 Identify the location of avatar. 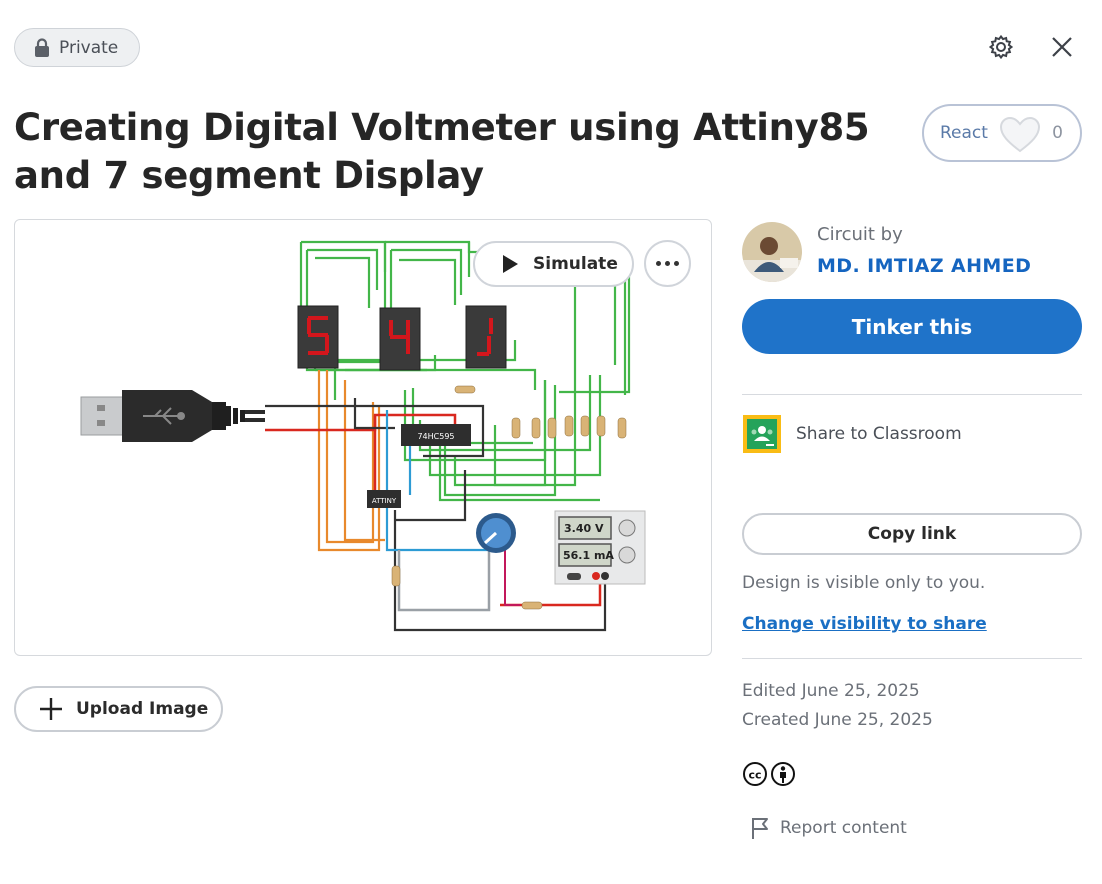
(772, 252).